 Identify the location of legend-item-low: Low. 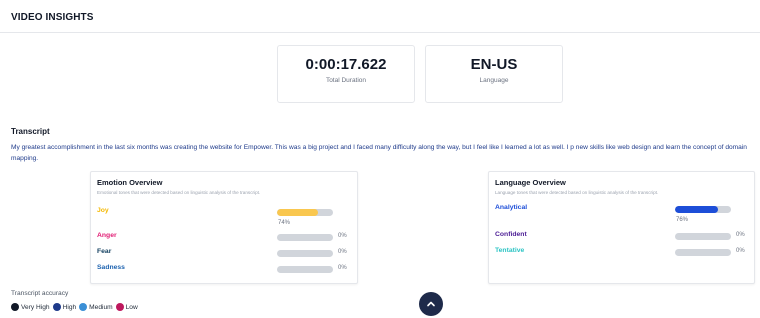
(126, 307).